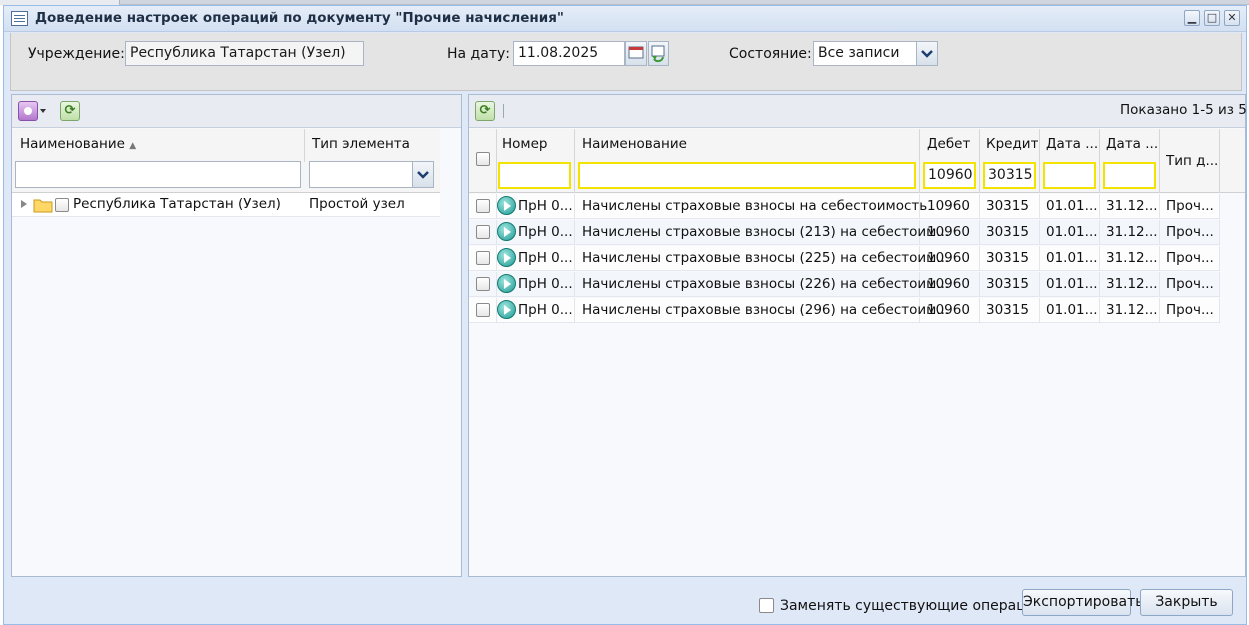 This screenshot has height=625, width=1249. Describe the element at coordinates (423, 174) in the screenshot. I see `tree-type-dropdown-button` at that location.